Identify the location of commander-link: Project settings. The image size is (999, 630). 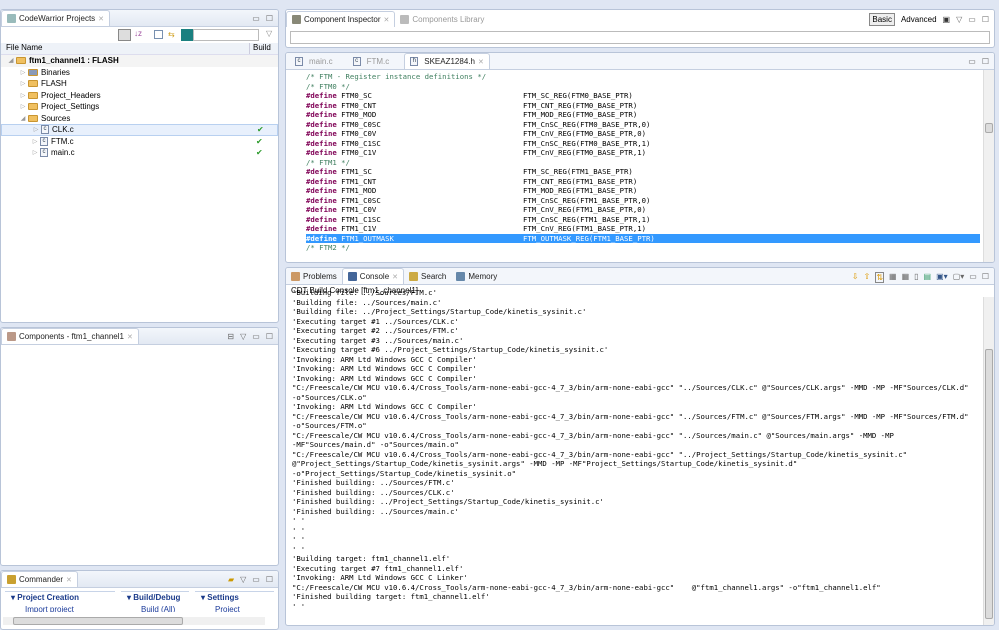
(234, 608).